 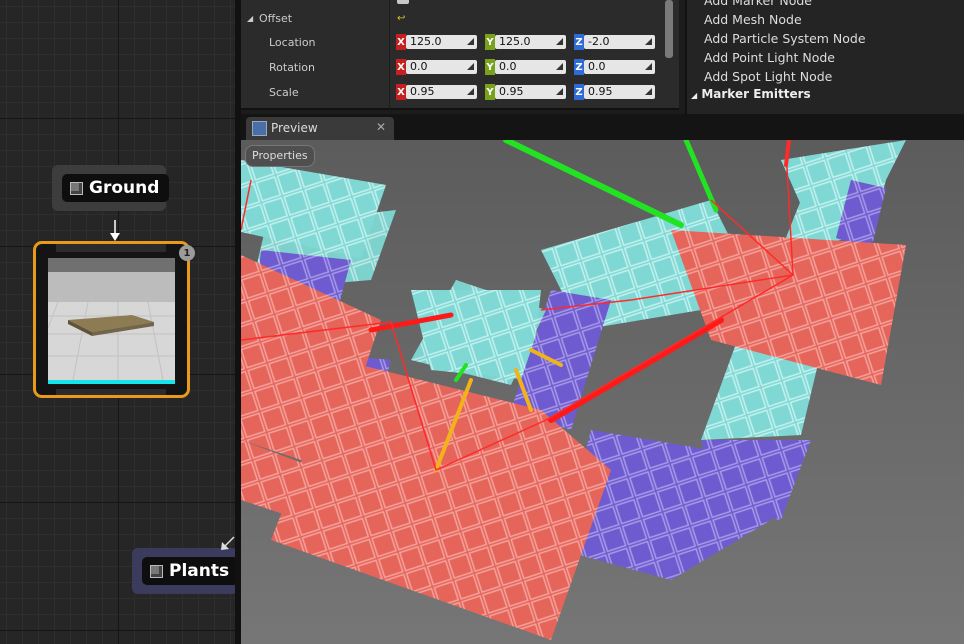 What do you see at coordinates (756, 94) in the screenshot?
I see `palette-category-label: Marker Emitters` at bounding box center [756, 94].